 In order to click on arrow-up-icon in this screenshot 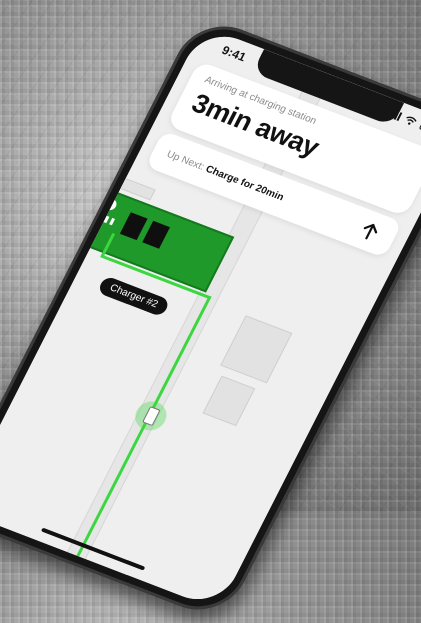, I will do `click(370, 231)`.